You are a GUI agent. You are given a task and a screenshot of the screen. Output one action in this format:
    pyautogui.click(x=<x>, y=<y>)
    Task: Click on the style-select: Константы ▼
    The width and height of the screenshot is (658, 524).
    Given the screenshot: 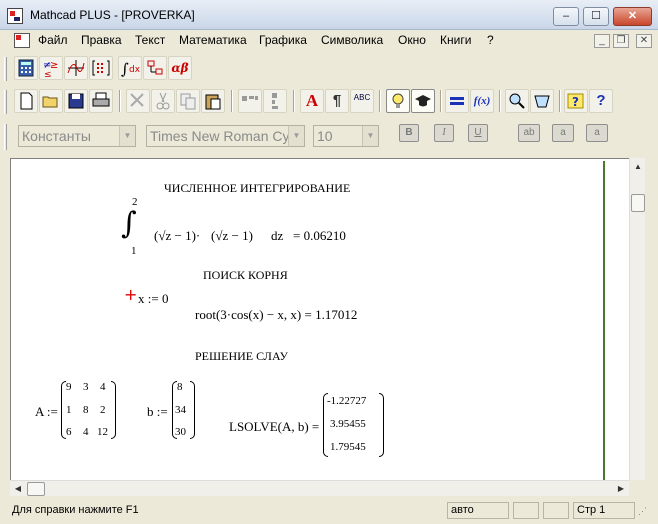 What is the action you would take?
    pyautogui.click(x=77, y=136)
    